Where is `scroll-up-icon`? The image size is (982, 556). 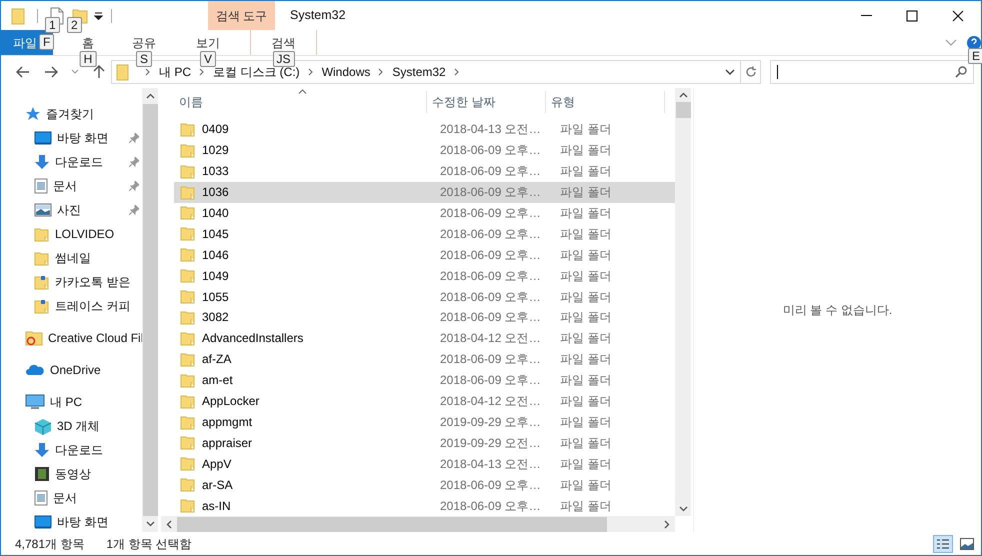 scroll-up-icon is located at coordinates (683, 95).